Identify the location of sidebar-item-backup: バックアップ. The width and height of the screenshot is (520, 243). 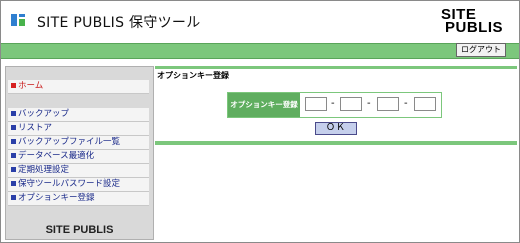
(78, 115).